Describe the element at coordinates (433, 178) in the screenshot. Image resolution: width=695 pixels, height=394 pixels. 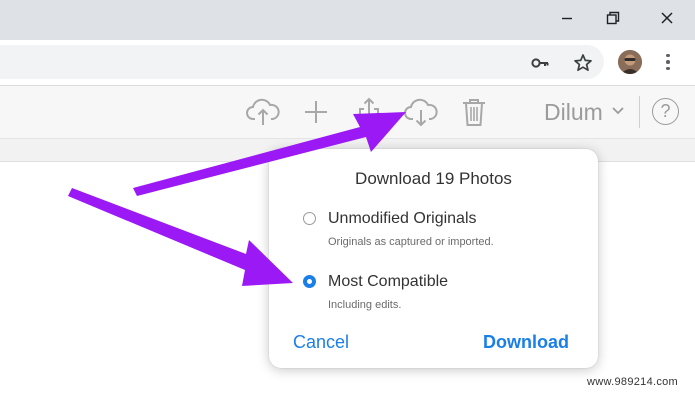
I see `popover-title: Download 19 Photos` at that location.